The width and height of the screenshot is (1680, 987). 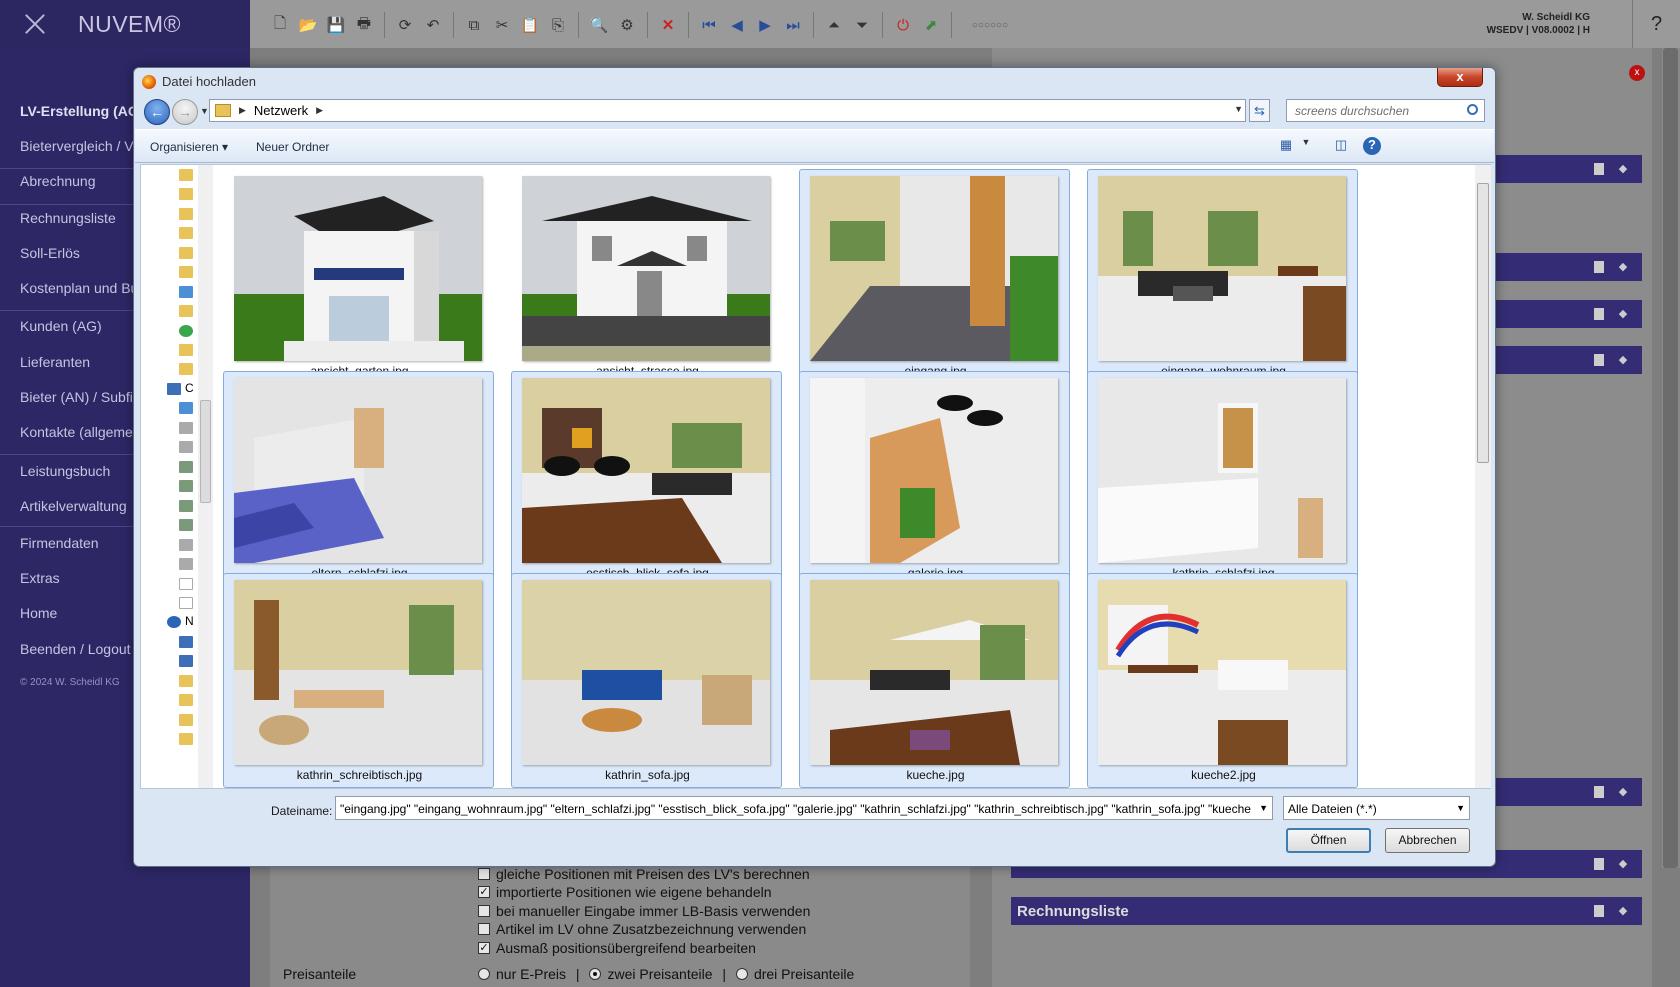 What do you see at coordinates (1376, 808) in the screenshot?
I see `file-type-select: Alle Dateien (*.*) ▼` at bounding box center [1376, 808].